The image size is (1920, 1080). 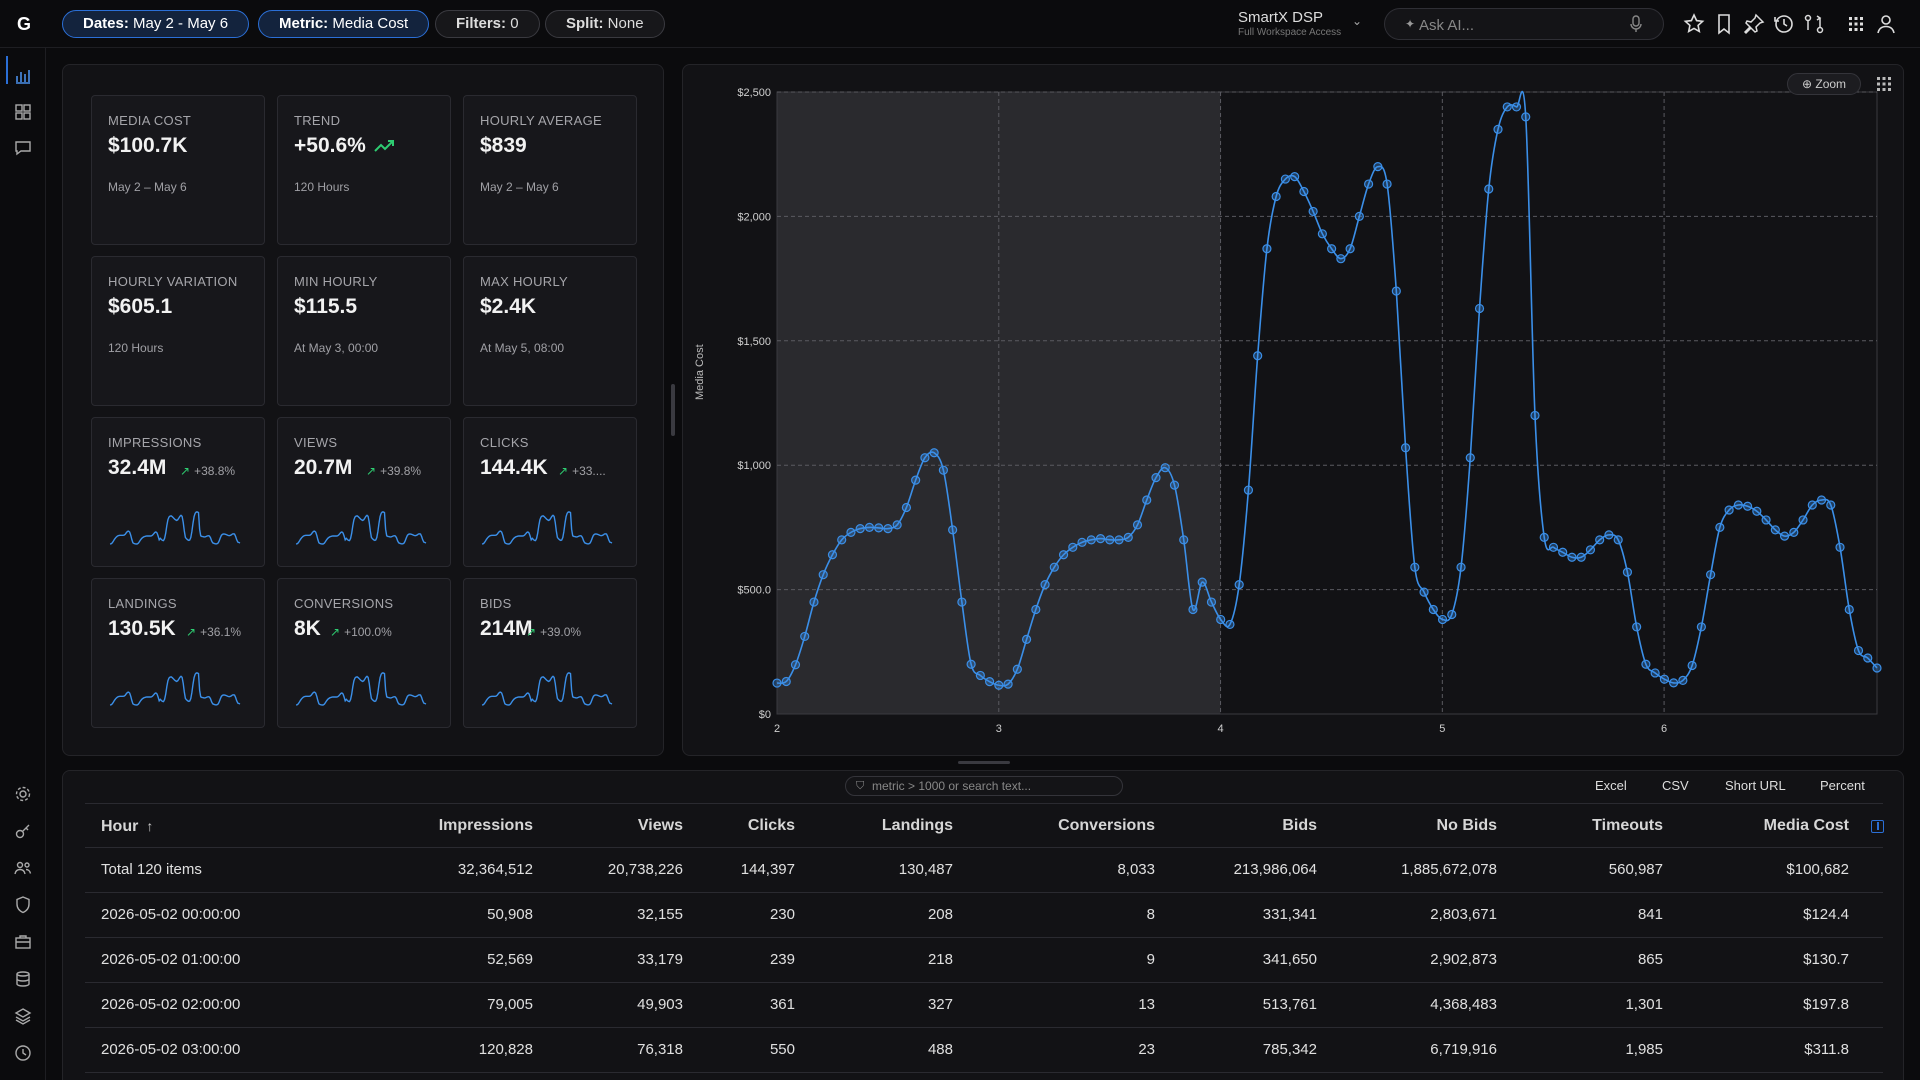 I want to click on kpi-card-max-hourly: MAX HOURLY $2.4K At May 5, 08:00, so click(x=550, y=331).